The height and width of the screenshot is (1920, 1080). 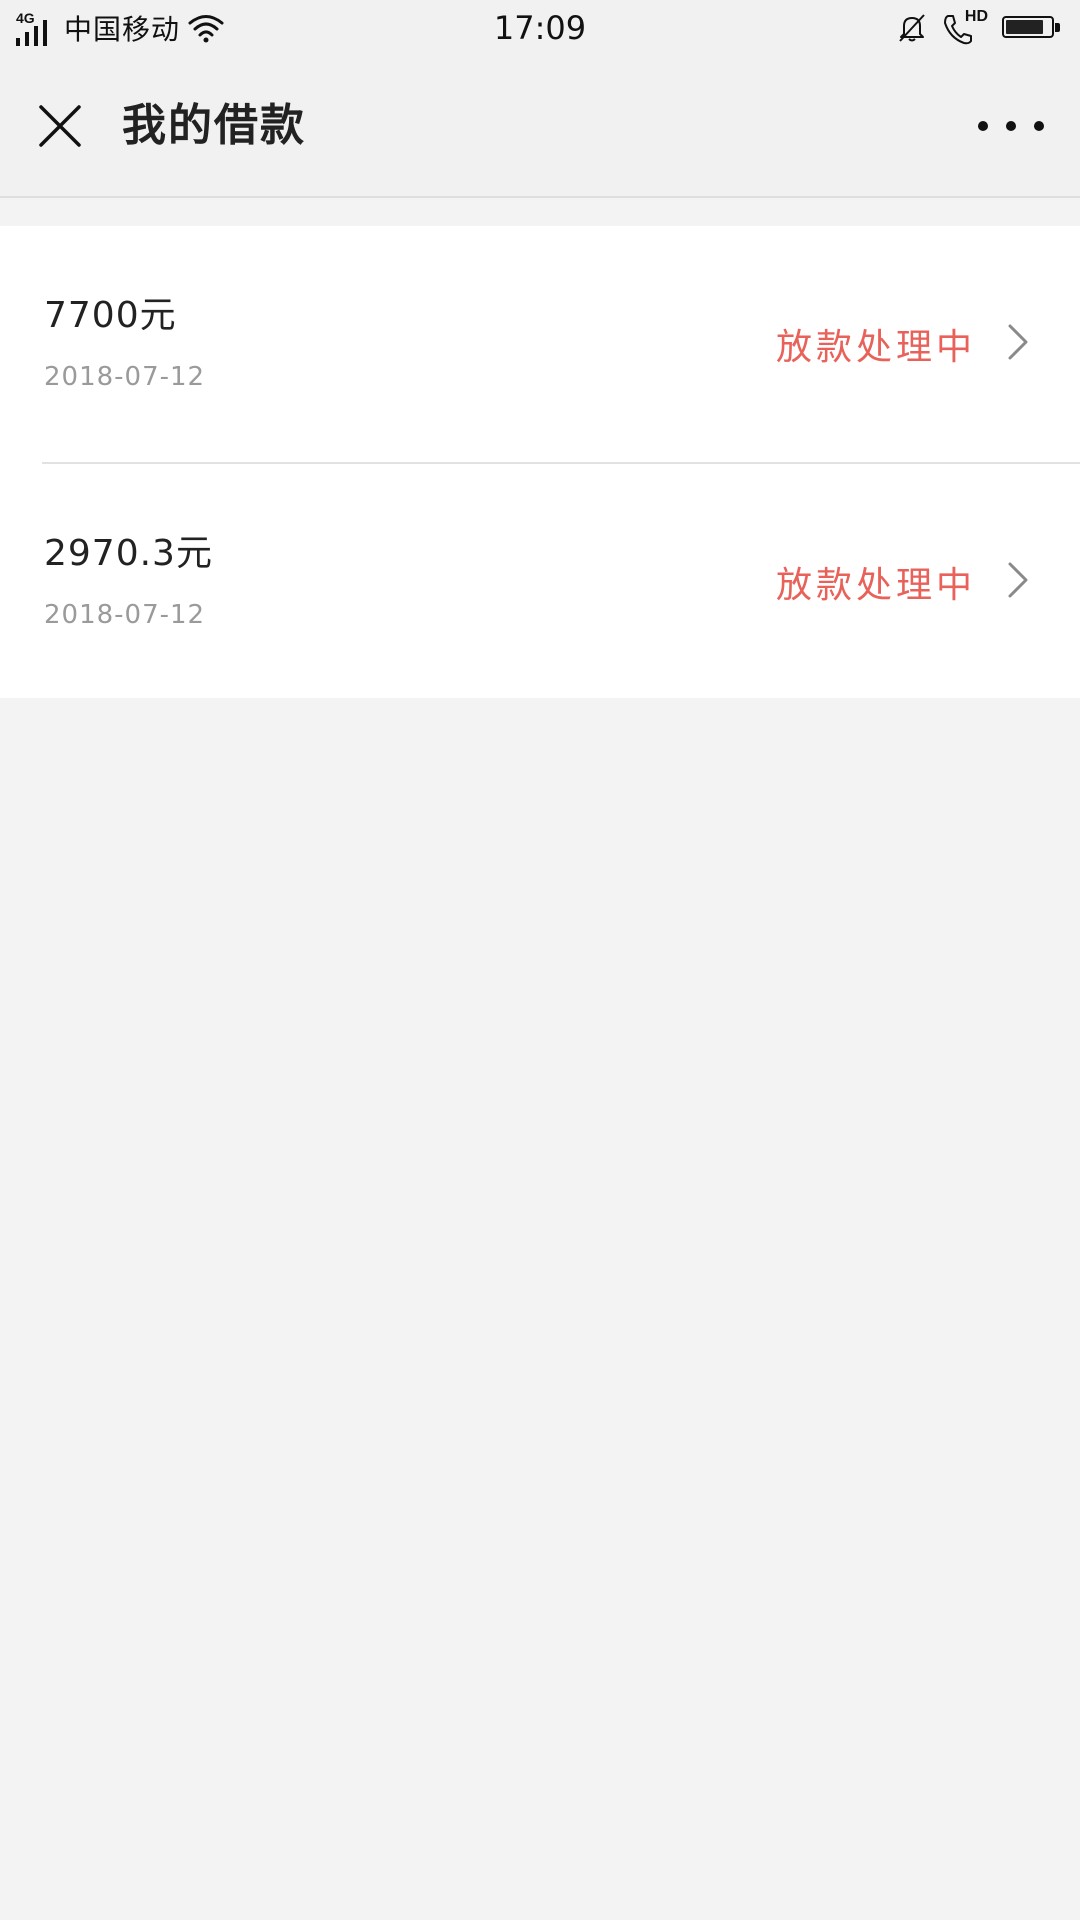 What do you see at coordinates (31, 33) in the screenshot?
I see `signal-icon` at bounding box center [31, 33].